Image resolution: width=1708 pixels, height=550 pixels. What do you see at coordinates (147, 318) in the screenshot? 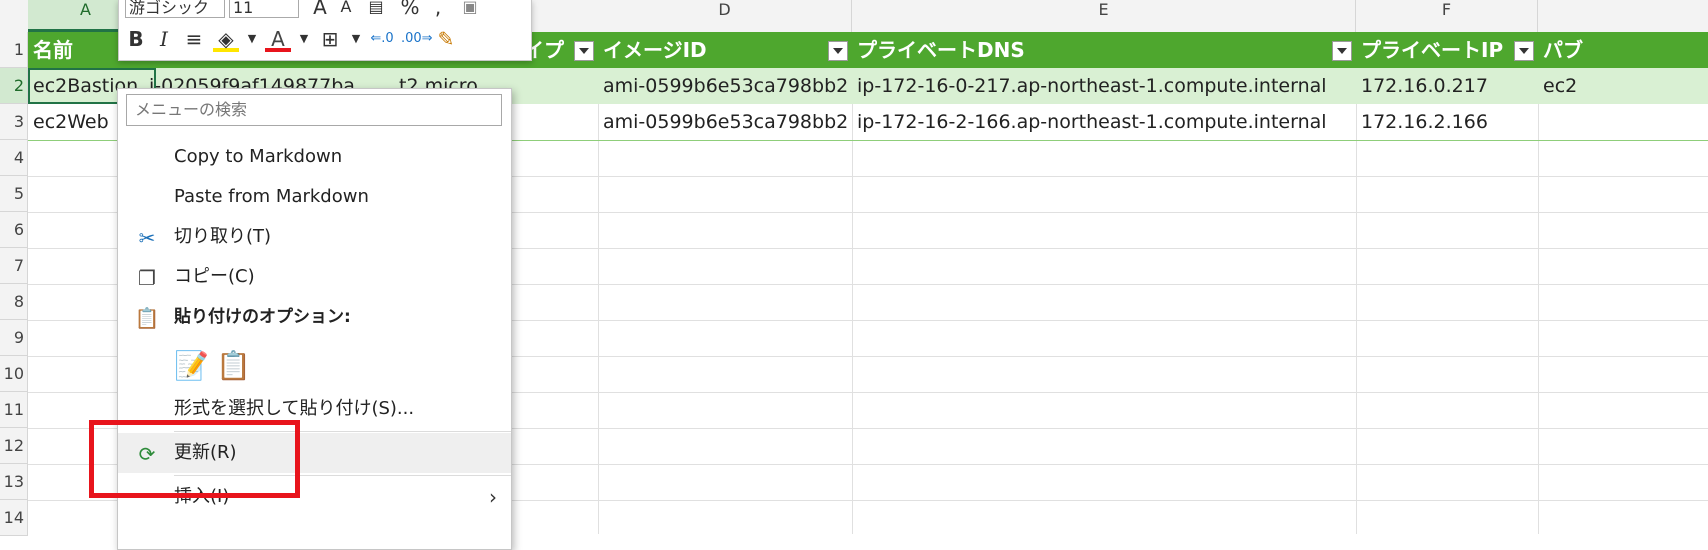
I see `clipboard-icon: 📋` at bounding box center [147, 318].